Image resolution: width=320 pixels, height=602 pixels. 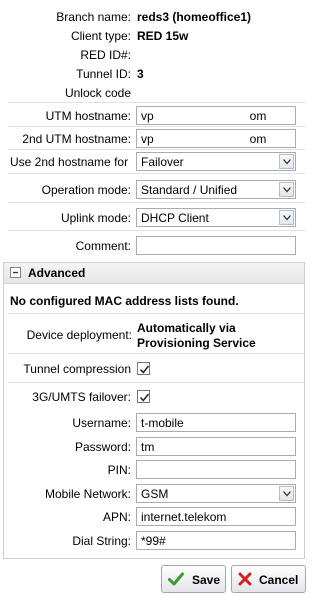 What do you see at coordinates (124, 301) in the screenshot?
I see `mac-note: No configured MAC address lists found.` at bounding box center [124, 301].